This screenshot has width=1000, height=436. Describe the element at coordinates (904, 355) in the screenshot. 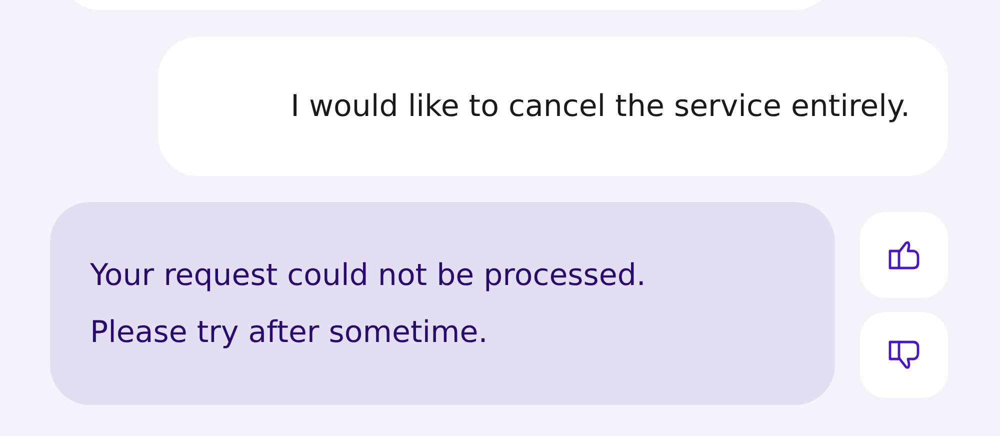

I see `thumbs-down-button` at that location.